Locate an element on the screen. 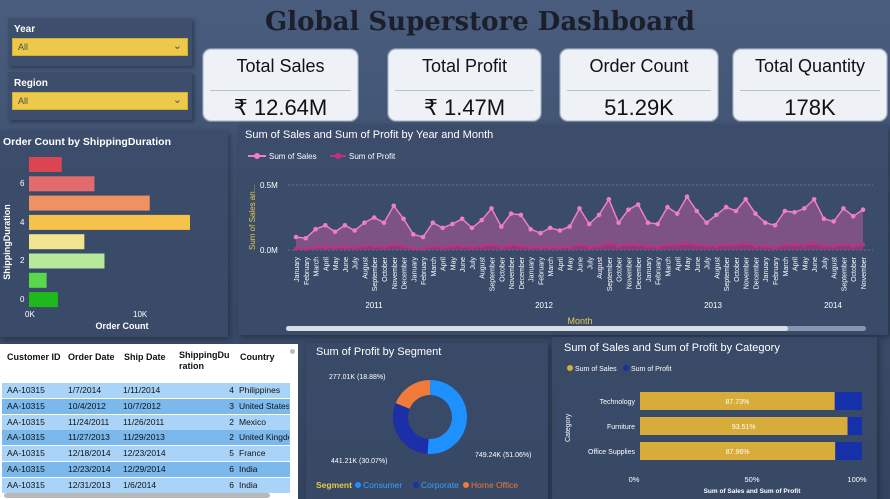 The image size is (890, 499). kpi-total-sales: Total Sales ₹ 12.64M is located at coordinates (280, 85).